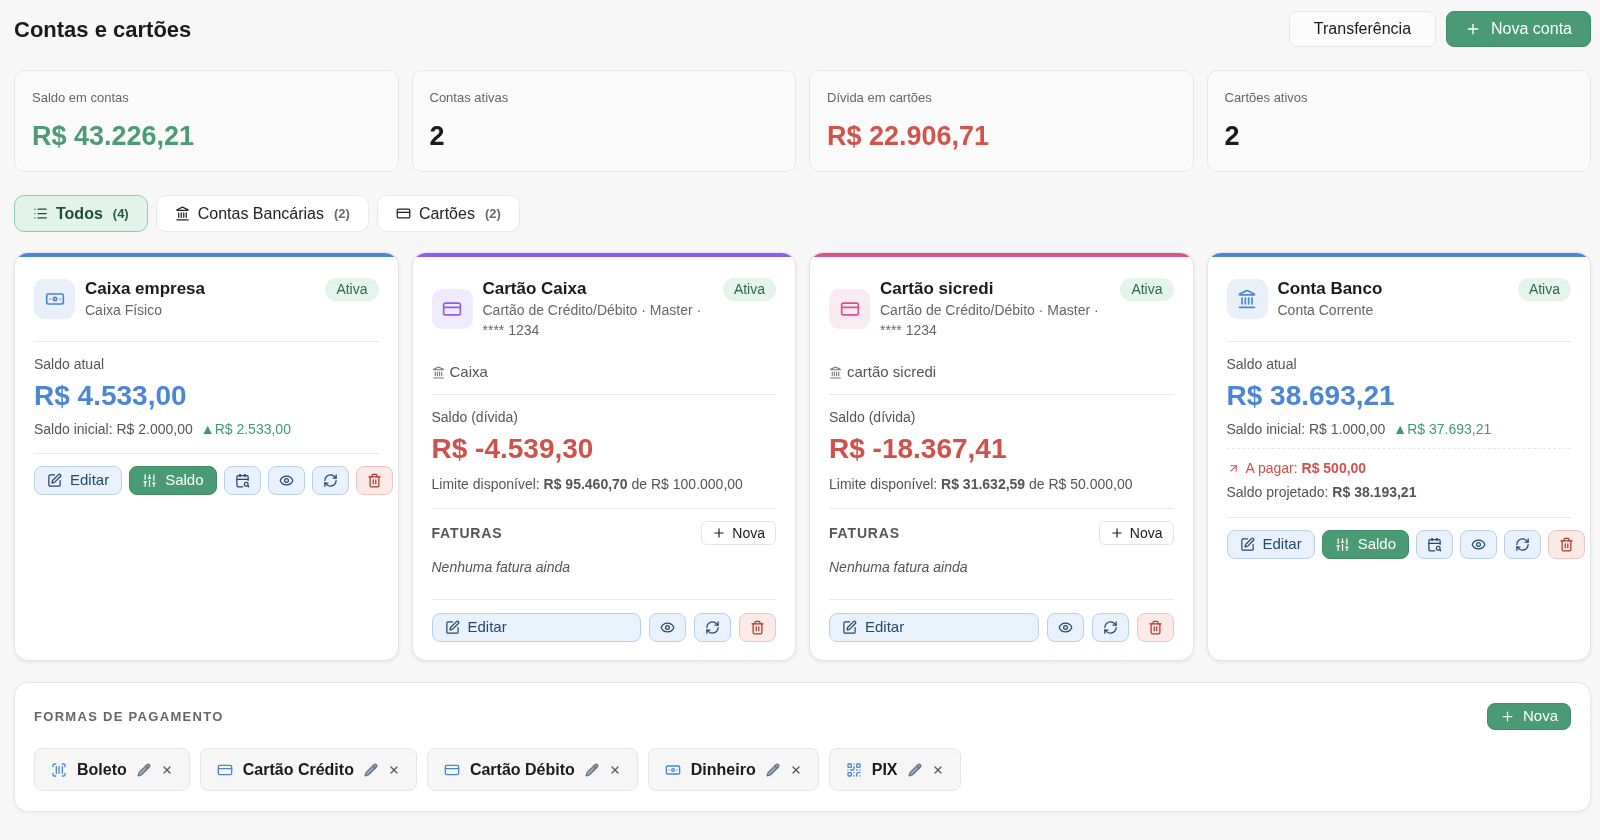  I want to click on transfer-button: Transferência, so click(1362, 29).